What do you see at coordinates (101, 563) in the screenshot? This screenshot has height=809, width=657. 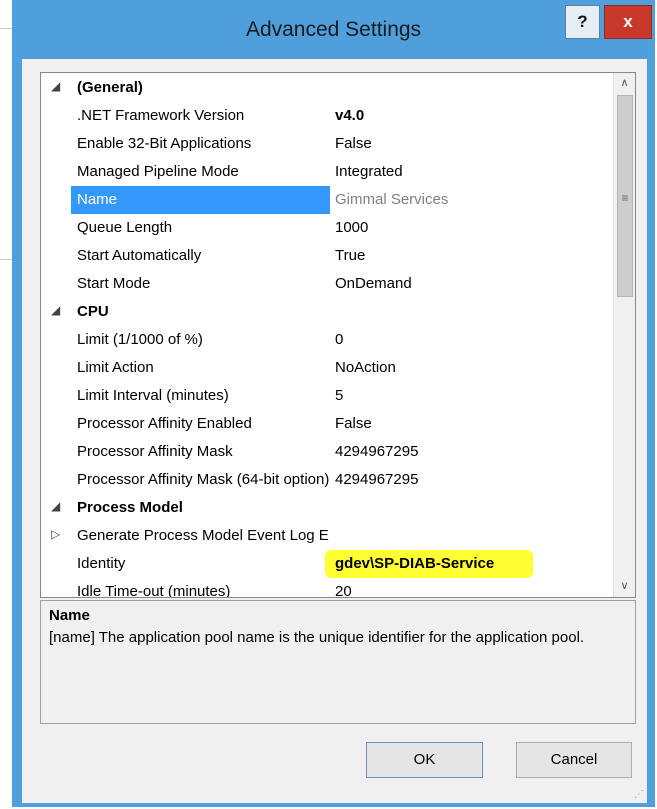 I see `property-name: Identity` at bounding box center [101, 563].